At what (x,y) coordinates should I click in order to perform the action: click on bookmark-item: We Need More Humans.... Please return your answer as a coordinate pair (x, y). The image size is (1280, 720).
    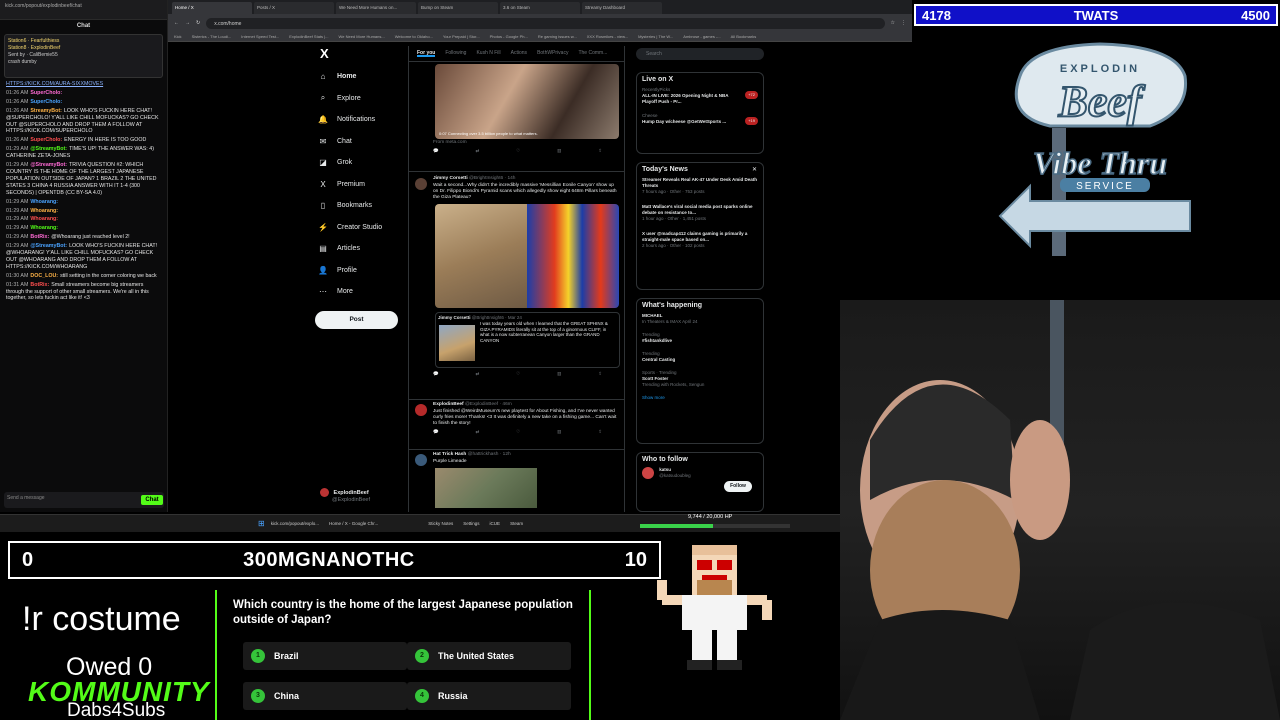
    Looking at the image, I should click on (362, 36).